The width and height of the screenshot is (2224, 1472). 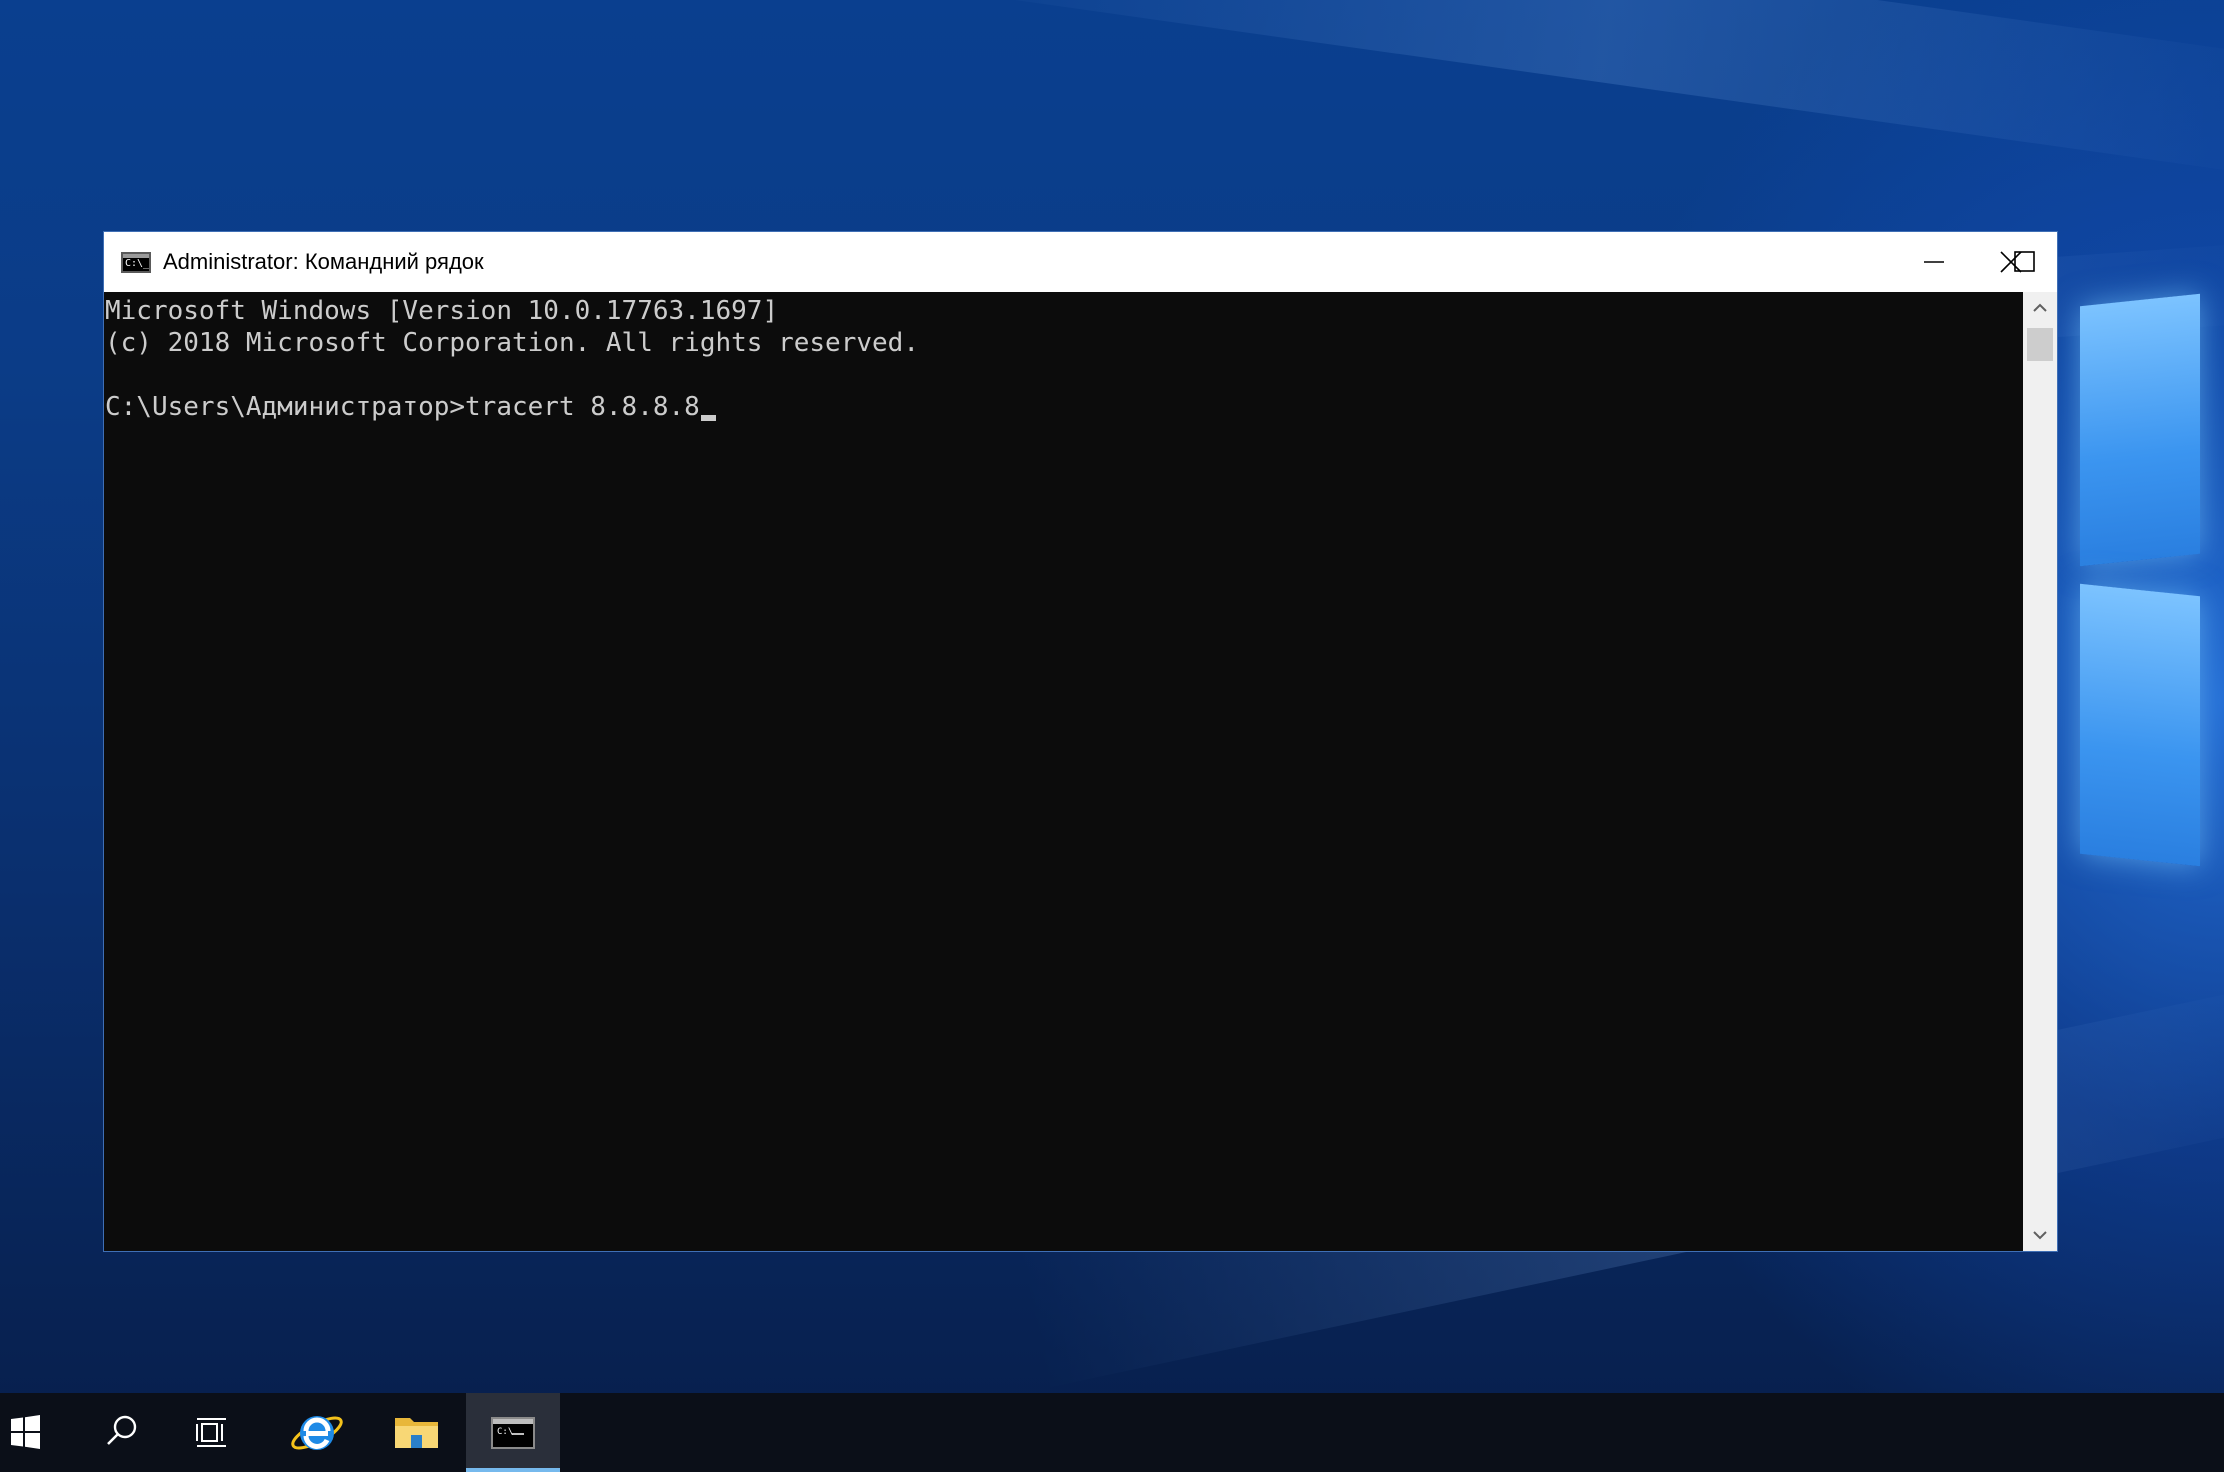 What do you see at coordinates (136, 262) in the screenshot?
I see `cmd-icon: C:\_` at bounding box center [136, 262].